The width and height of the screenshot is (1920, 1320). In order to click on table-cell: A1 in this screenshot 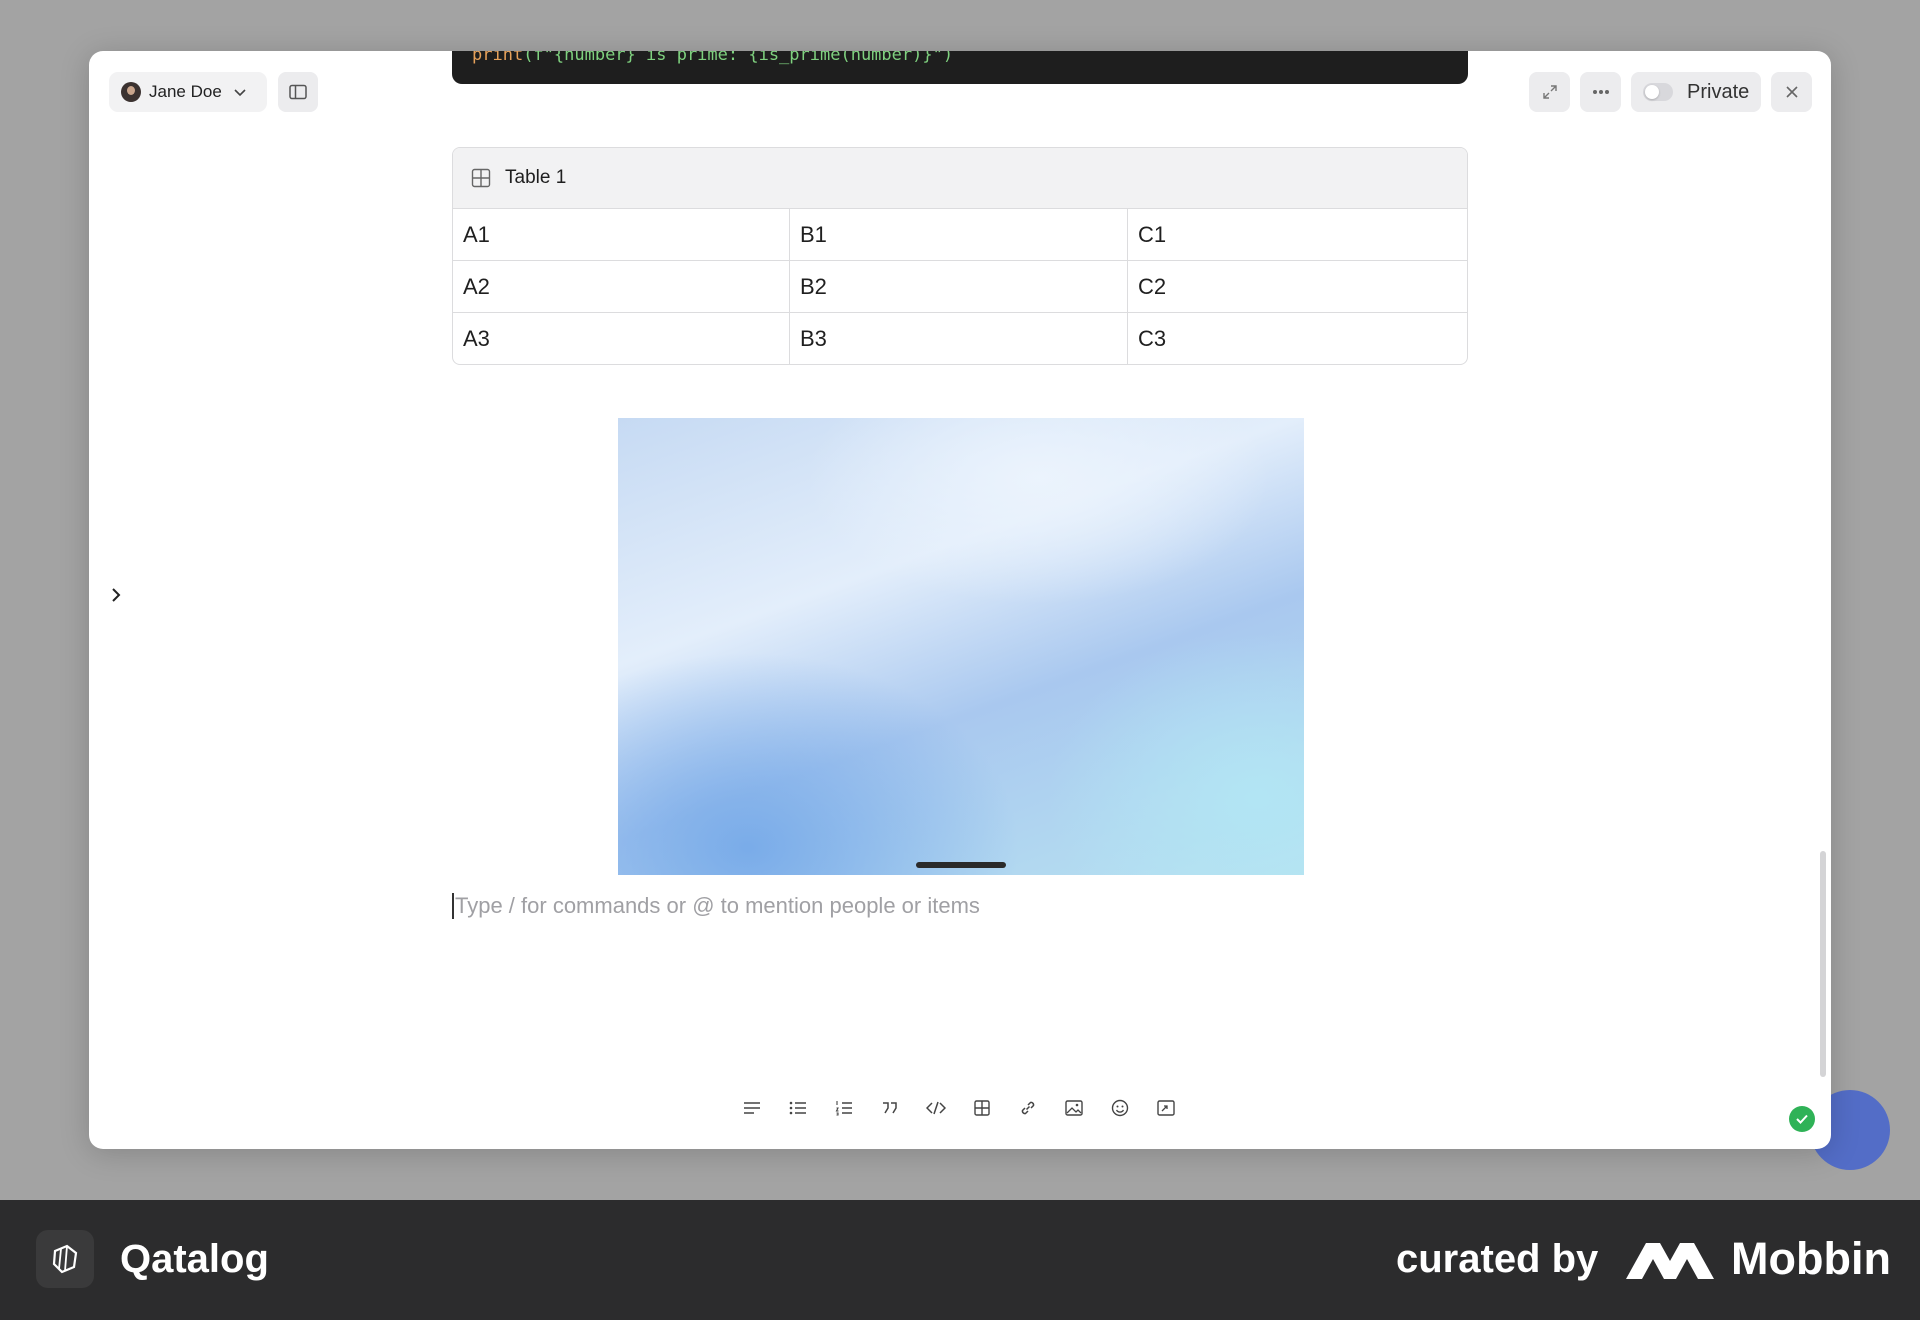, I will do `click(621, 235)`.